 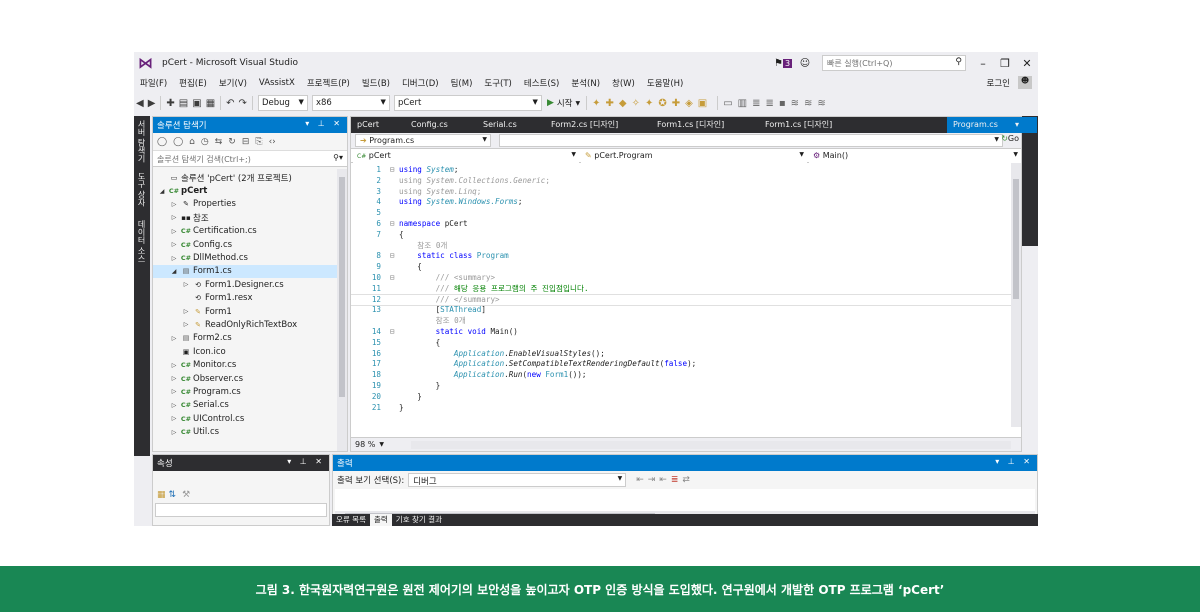 I want to click on menu-item: 분석(N), so click(x=585, y=83).